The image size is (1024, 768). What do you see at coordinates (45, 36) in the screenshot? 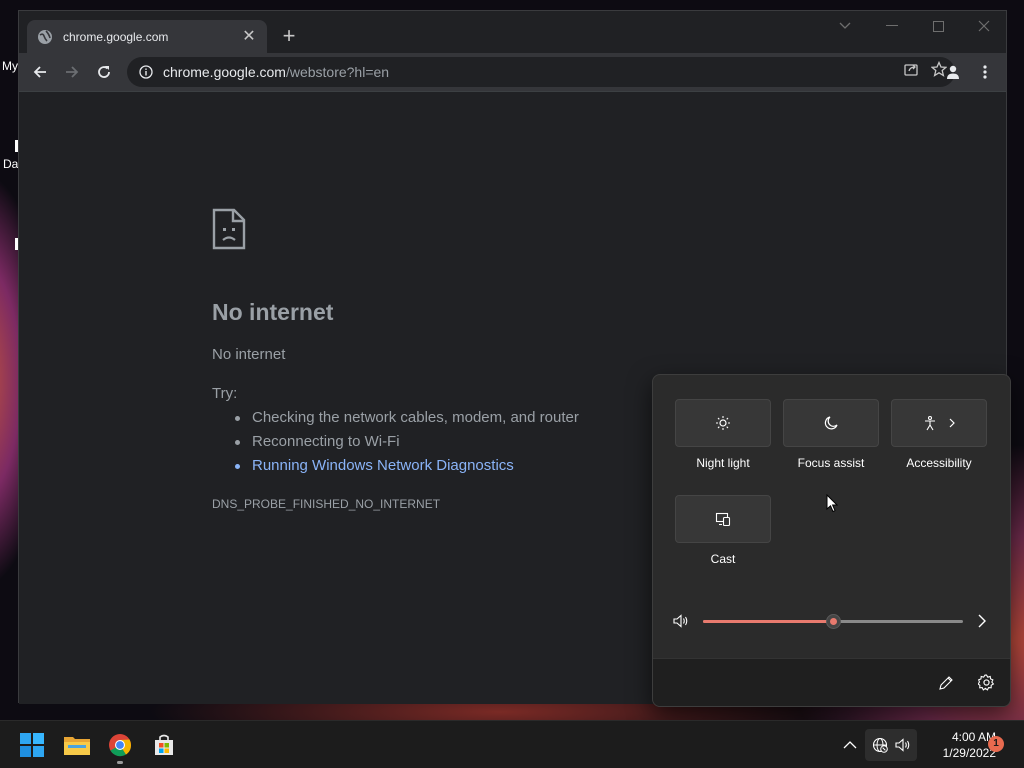
I see `globe-icon` at bounding box center [45, 36].